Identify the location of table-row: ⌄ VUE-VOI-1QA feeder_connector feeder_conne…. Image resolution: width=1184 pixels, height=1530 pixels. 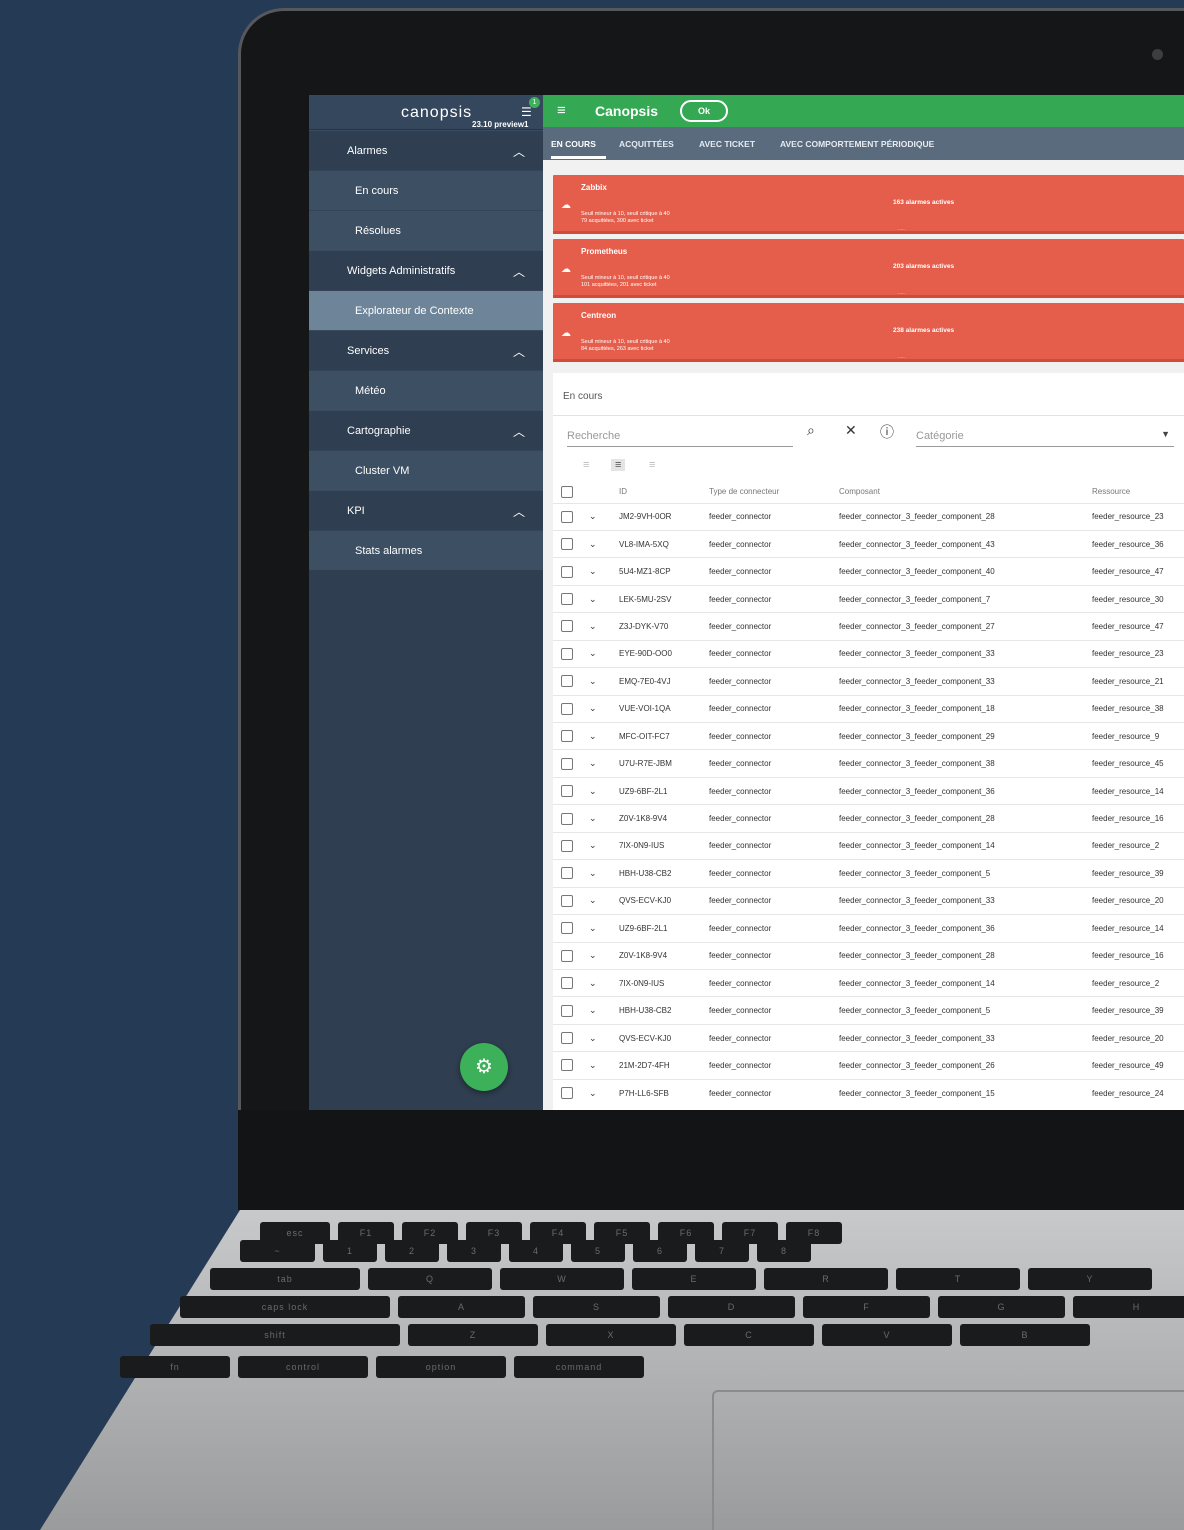
(868, 708).